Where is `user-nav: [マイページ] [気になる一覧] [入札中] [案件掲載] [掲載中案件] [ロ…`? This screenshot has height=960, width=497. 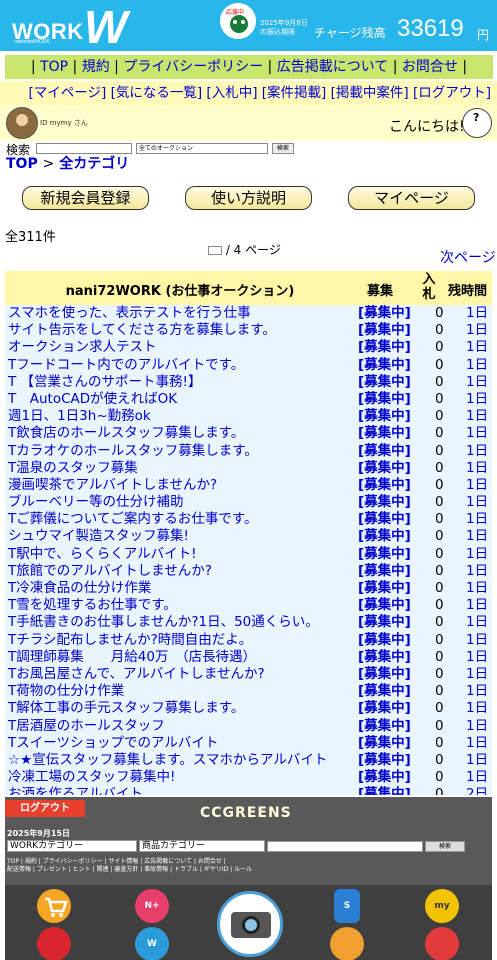
user-nav: [マイページ] [気になる一覧] [入札中] [案件掲載] [掲載中案件] [ロ… is located at coordinates (248, 93).